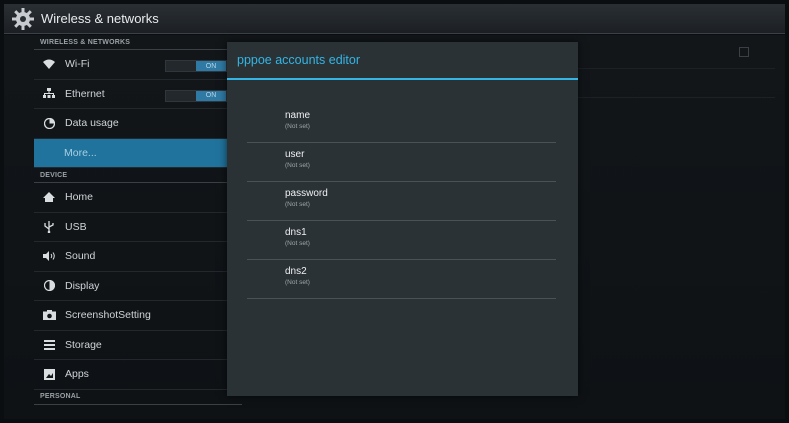 The width and height of the screenshot is (789, 423). What do you see at coordinates (401, 279) in the screenshot?
I see `field-dns2: dns2 (Not set)` at bounding box center [401, 279].